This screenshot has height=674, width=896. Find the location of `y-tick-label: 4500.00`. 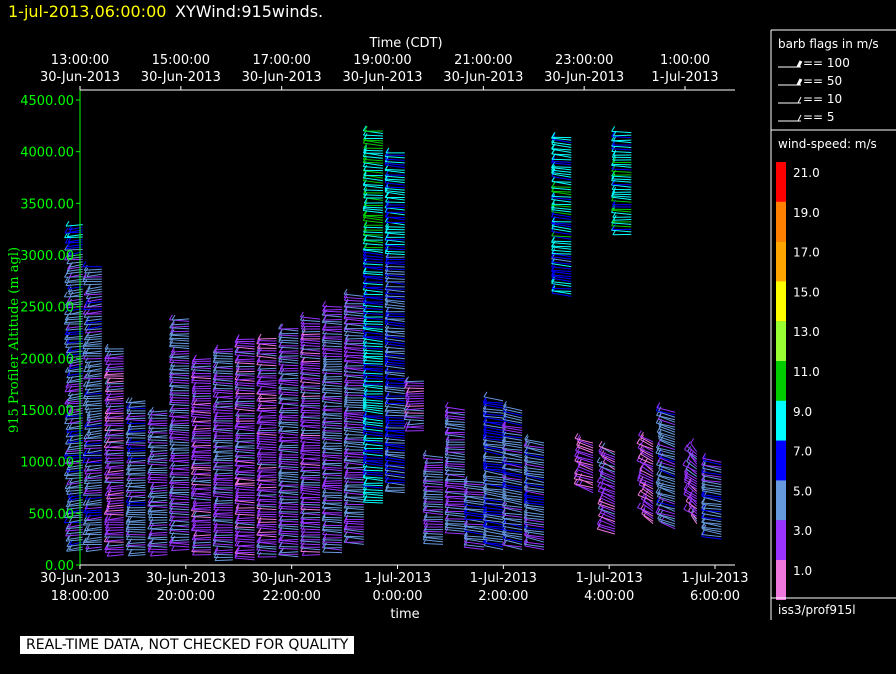

y-tick-label: 4500.00 is located at coordinates (47, 101).